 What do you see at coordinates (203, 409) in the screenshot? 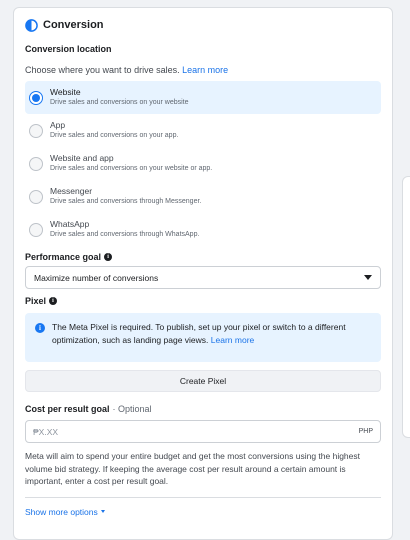
I see `cost-per-result-label: Cost per result goal · Optional` at bounding box center [203, 409].